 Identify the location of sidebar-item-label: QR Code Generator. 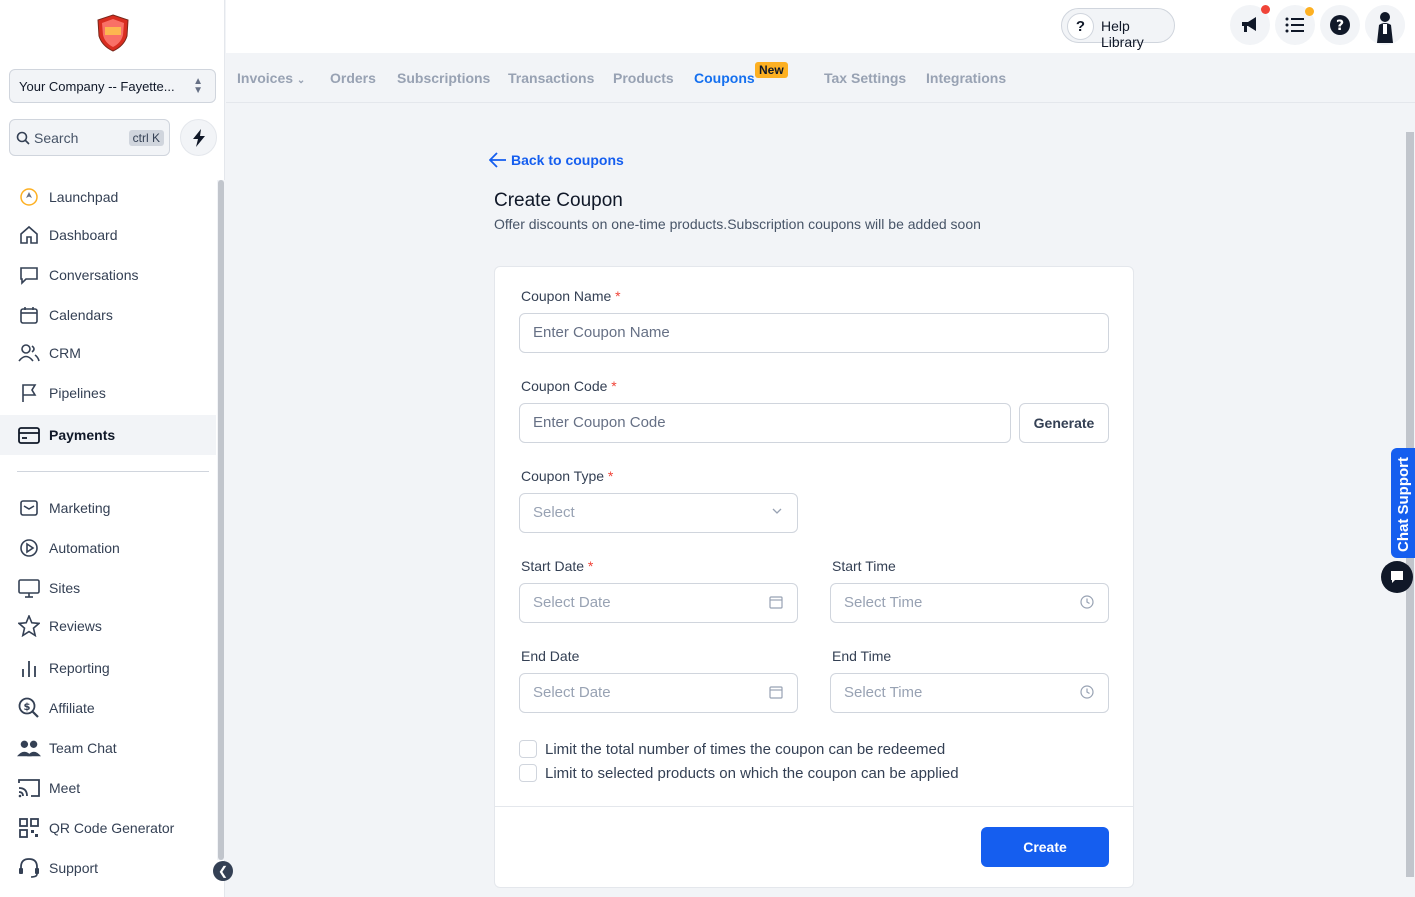
(112, 828).